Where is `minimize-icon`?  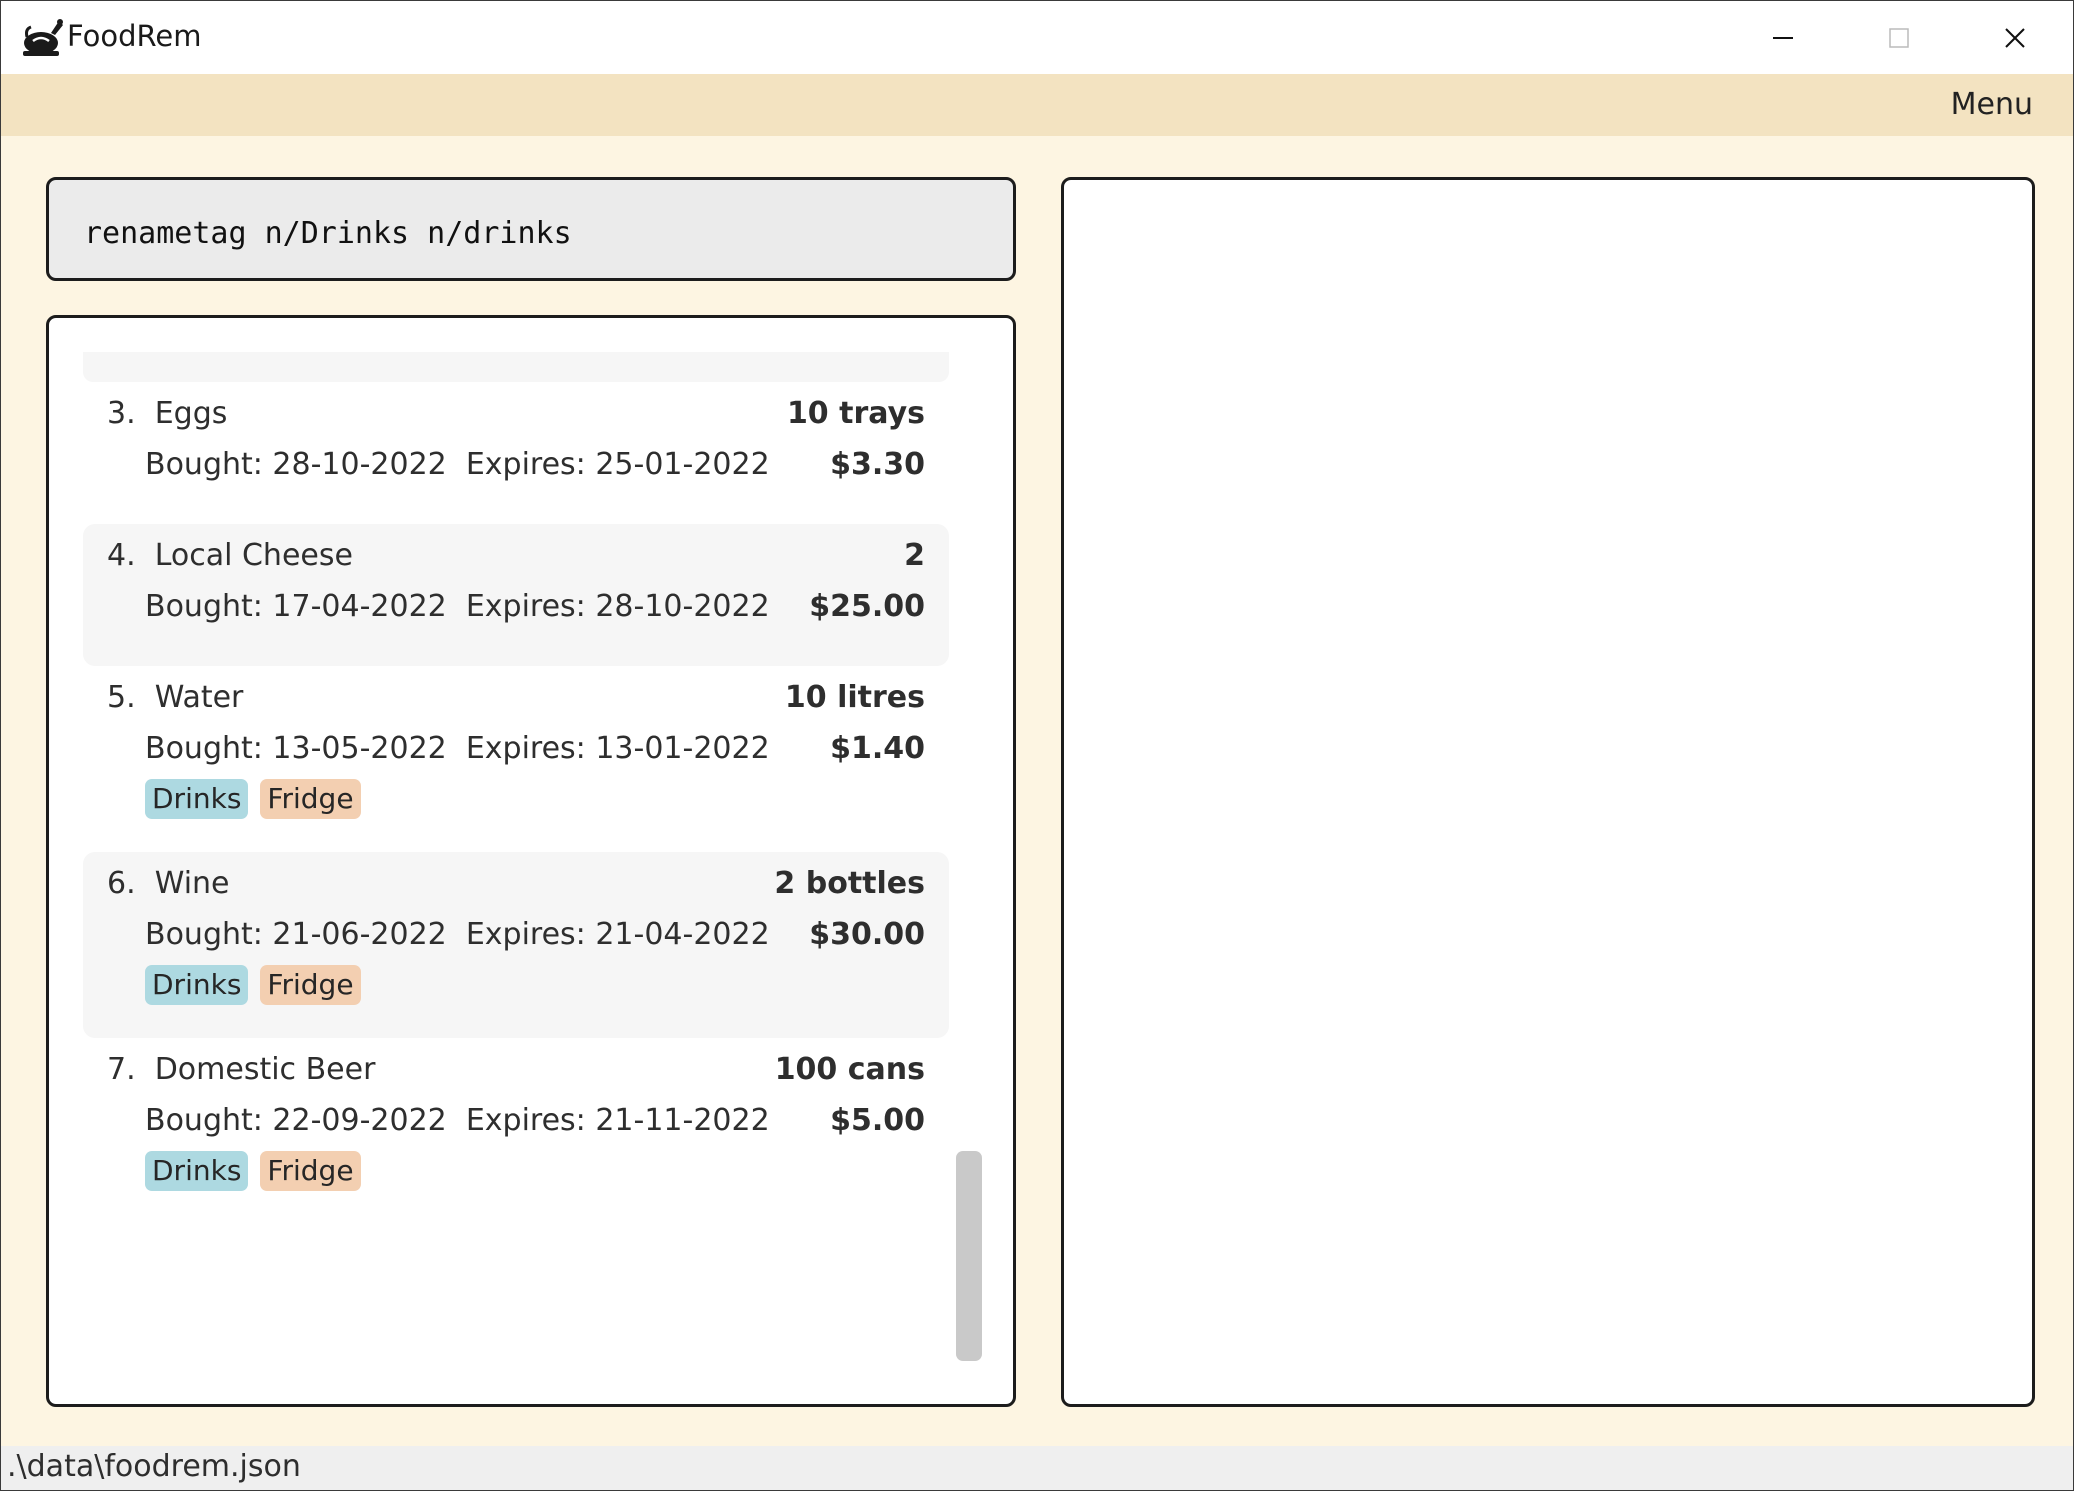
minimize-icon is located at coordinates (1783, 37).